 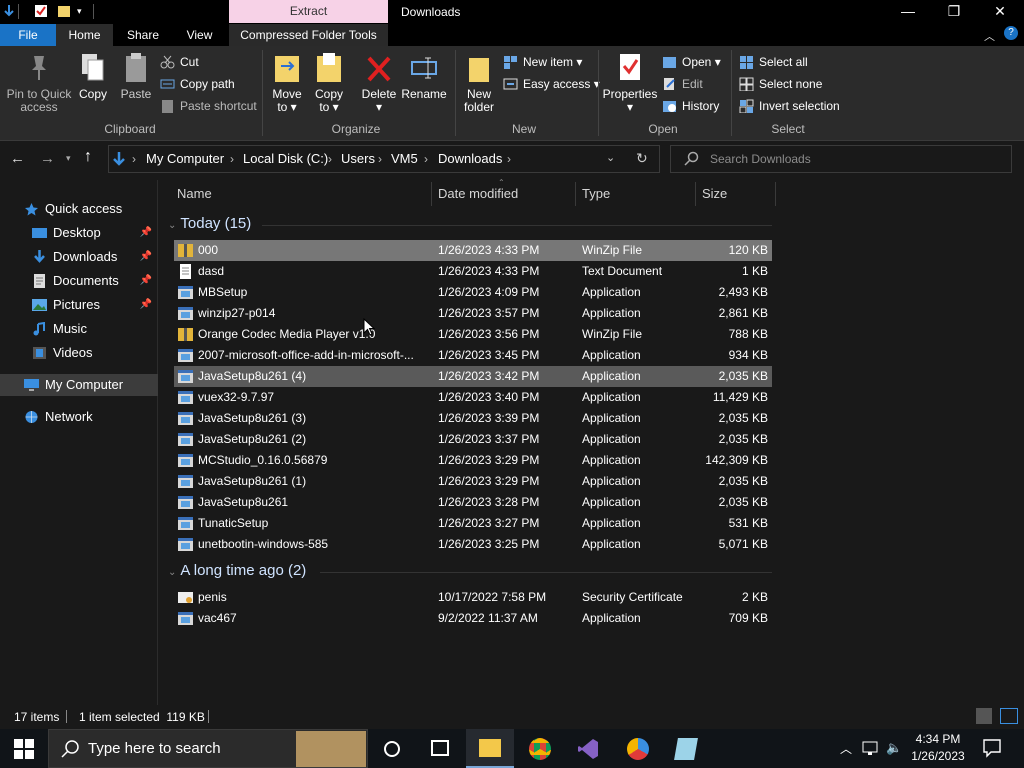 I want to click on column-header-size: Size, so click(x=714, y=194).